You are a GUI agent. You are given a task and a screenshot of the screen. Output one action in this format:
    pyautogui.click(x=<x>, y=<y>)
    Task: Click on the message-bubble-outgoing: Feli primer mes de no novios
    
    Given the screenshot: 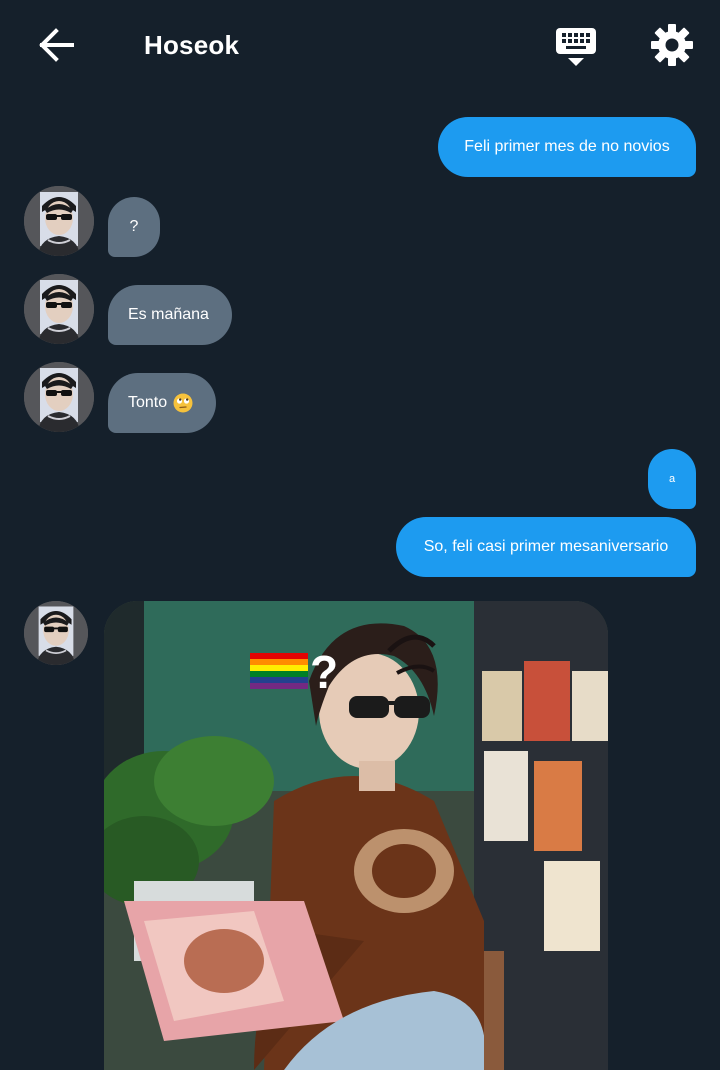 What is the action you would take?
    pyautogui.click(x=567, y=147)
    